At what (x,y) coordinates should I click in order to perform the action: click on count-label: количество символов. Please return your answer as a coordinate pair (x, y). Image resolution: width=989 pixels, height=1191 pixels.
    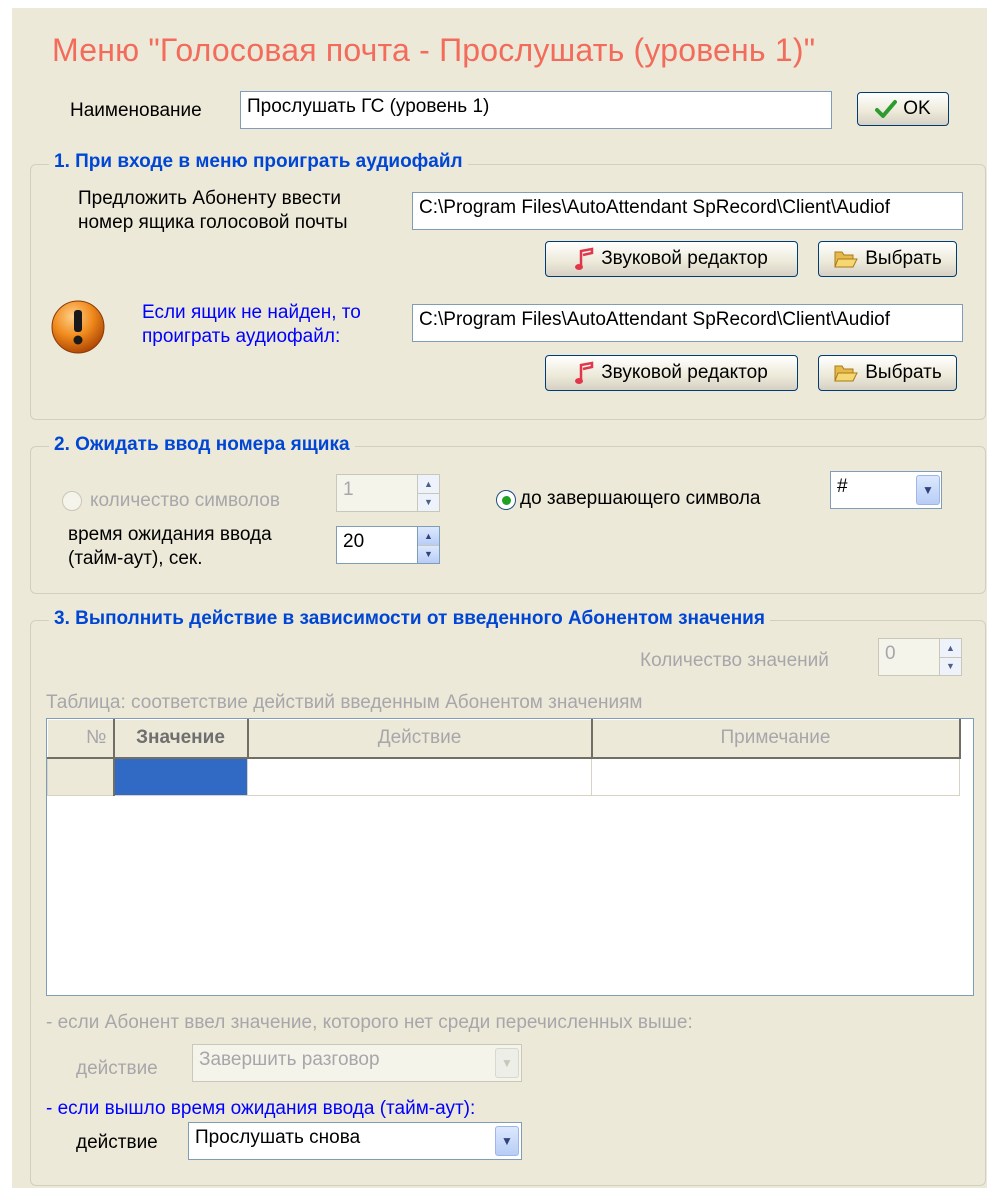
    Looking at the image, I should click on (185, 500).